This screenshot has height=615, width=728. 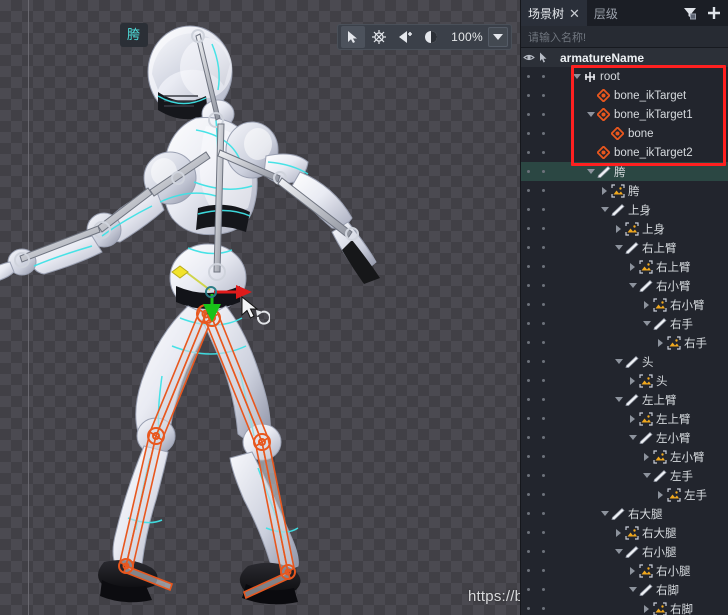 What do you see at coordinates (543, 57) in the screenshot?
I see `select-lock-icon` at bounding box center [543, 57].